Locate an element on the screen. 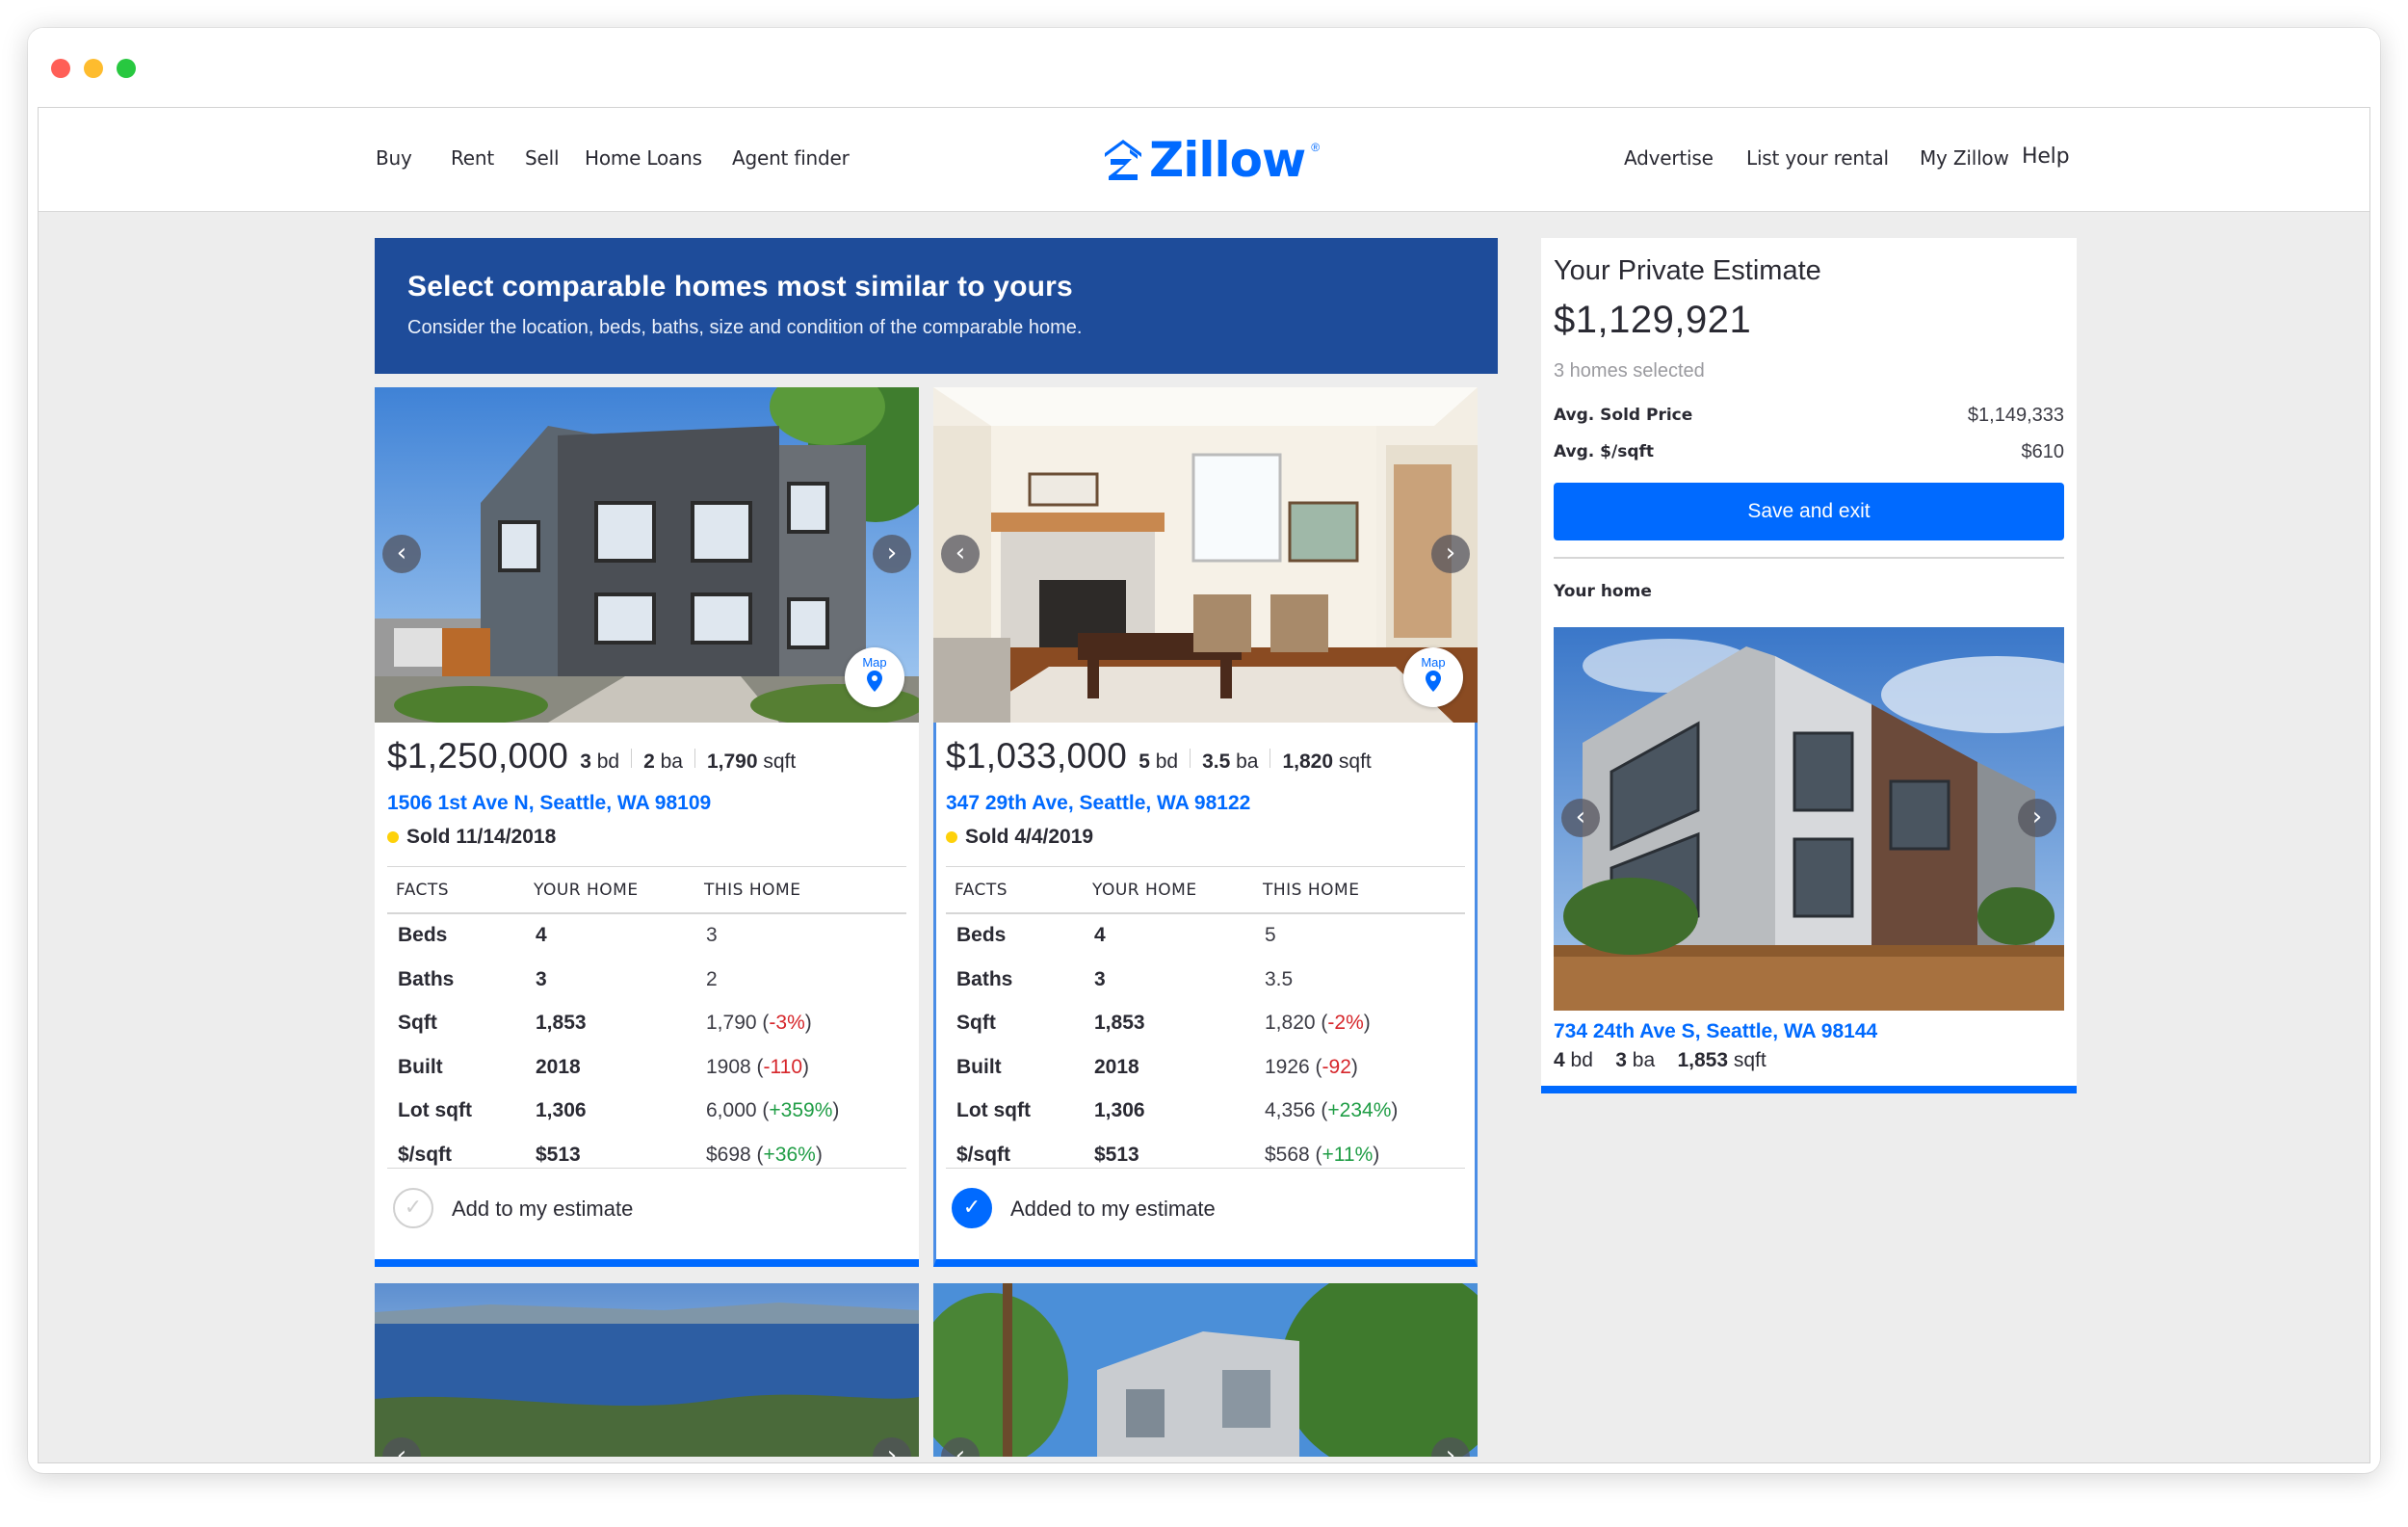 The width and height of the screenshot is (2408, 1527). fact-value: 2 is located at coordinates (712, 978).